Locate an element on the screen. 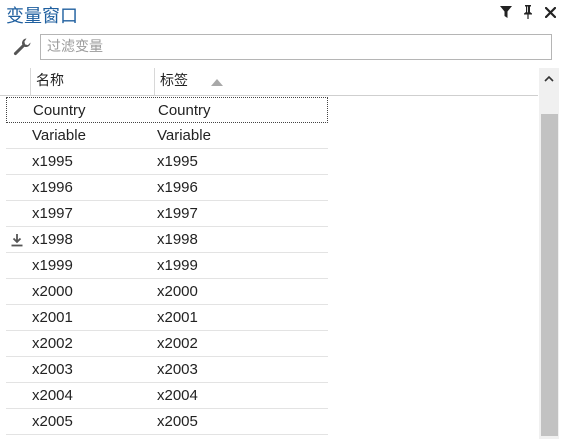 Image resolution: width=563 pixels, height=439 pixels. table-row: Country Country is located at coordinates (269, 110).